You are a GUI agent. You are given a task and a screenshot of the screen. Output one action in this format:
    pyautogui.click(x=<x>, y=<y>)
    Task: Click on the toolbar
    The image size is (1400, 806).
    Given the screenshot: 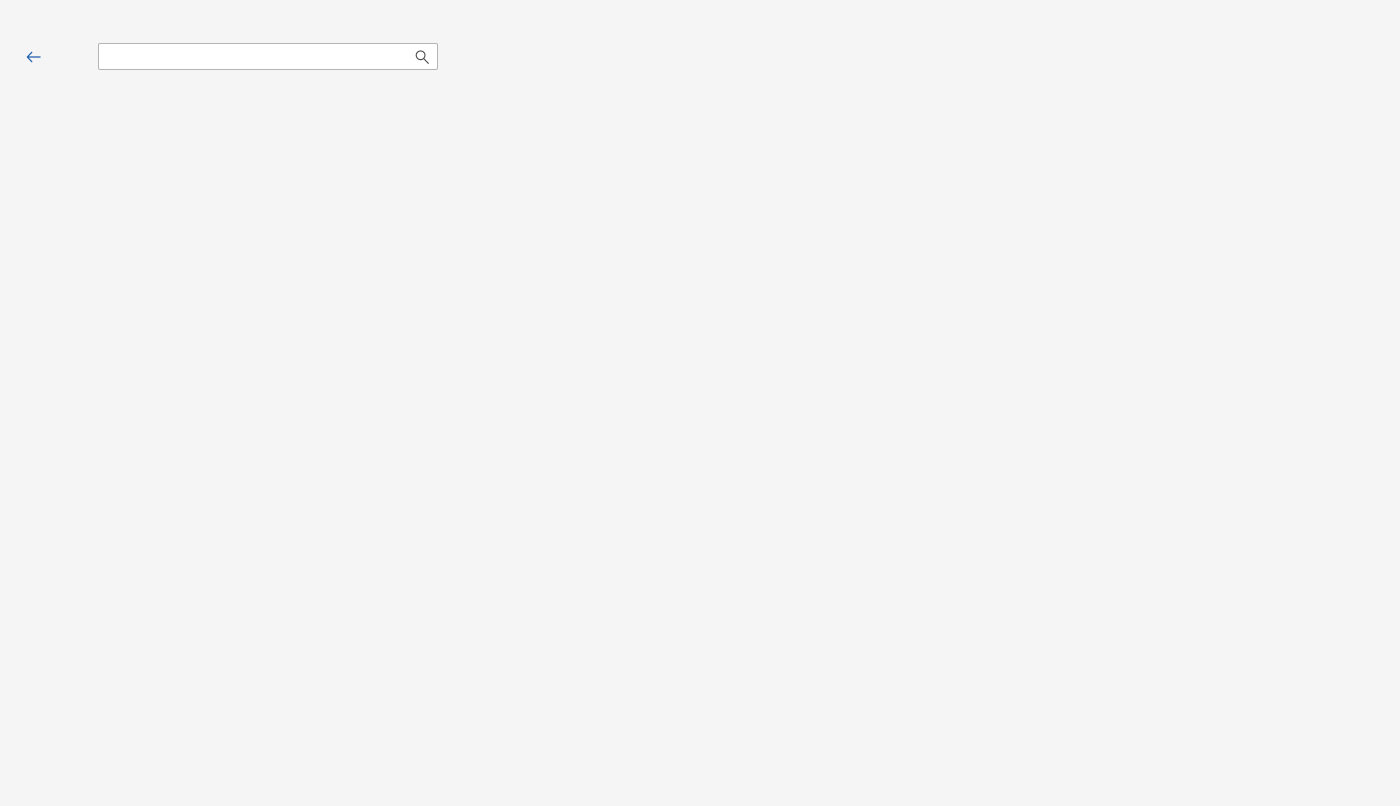 What is the action you would take?
    pyautogui.click(x=231, y=56)
    